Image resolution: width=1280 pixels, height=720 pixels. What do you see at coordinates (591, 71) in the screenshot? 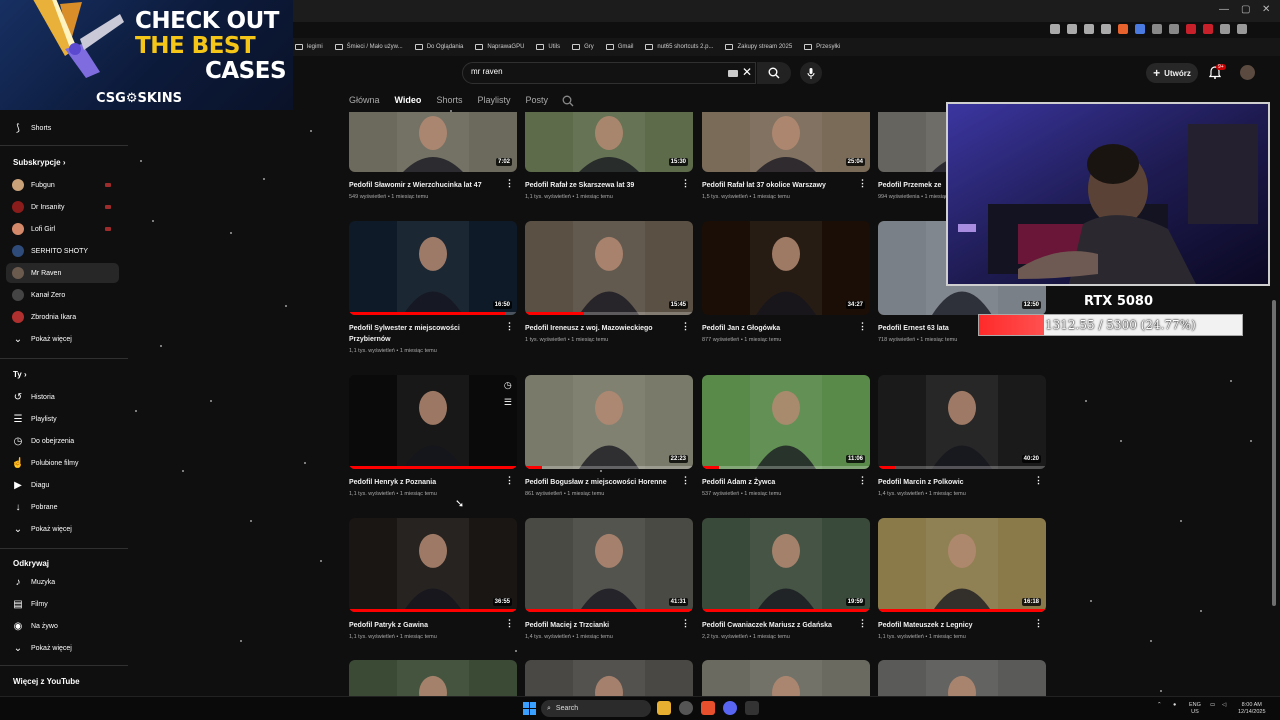
I see `search-input` at bounding box center [591, 71].